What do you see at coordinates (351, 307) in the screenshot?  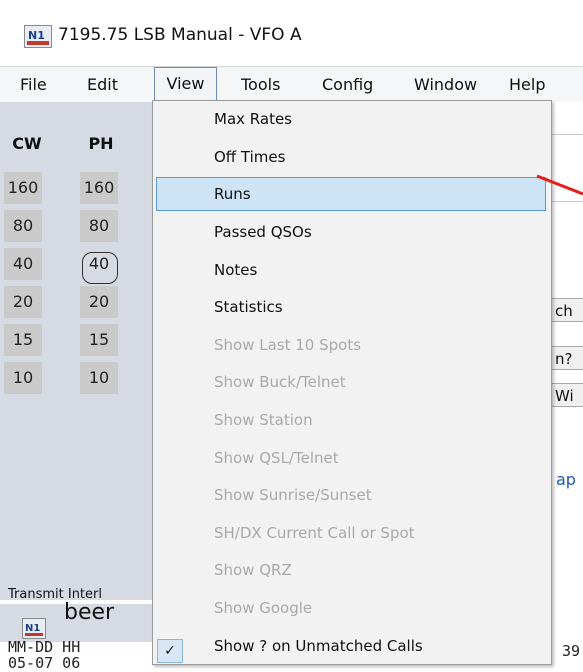 I see `menu-item-statistics: Statistics` at bounding box center [351, 307].